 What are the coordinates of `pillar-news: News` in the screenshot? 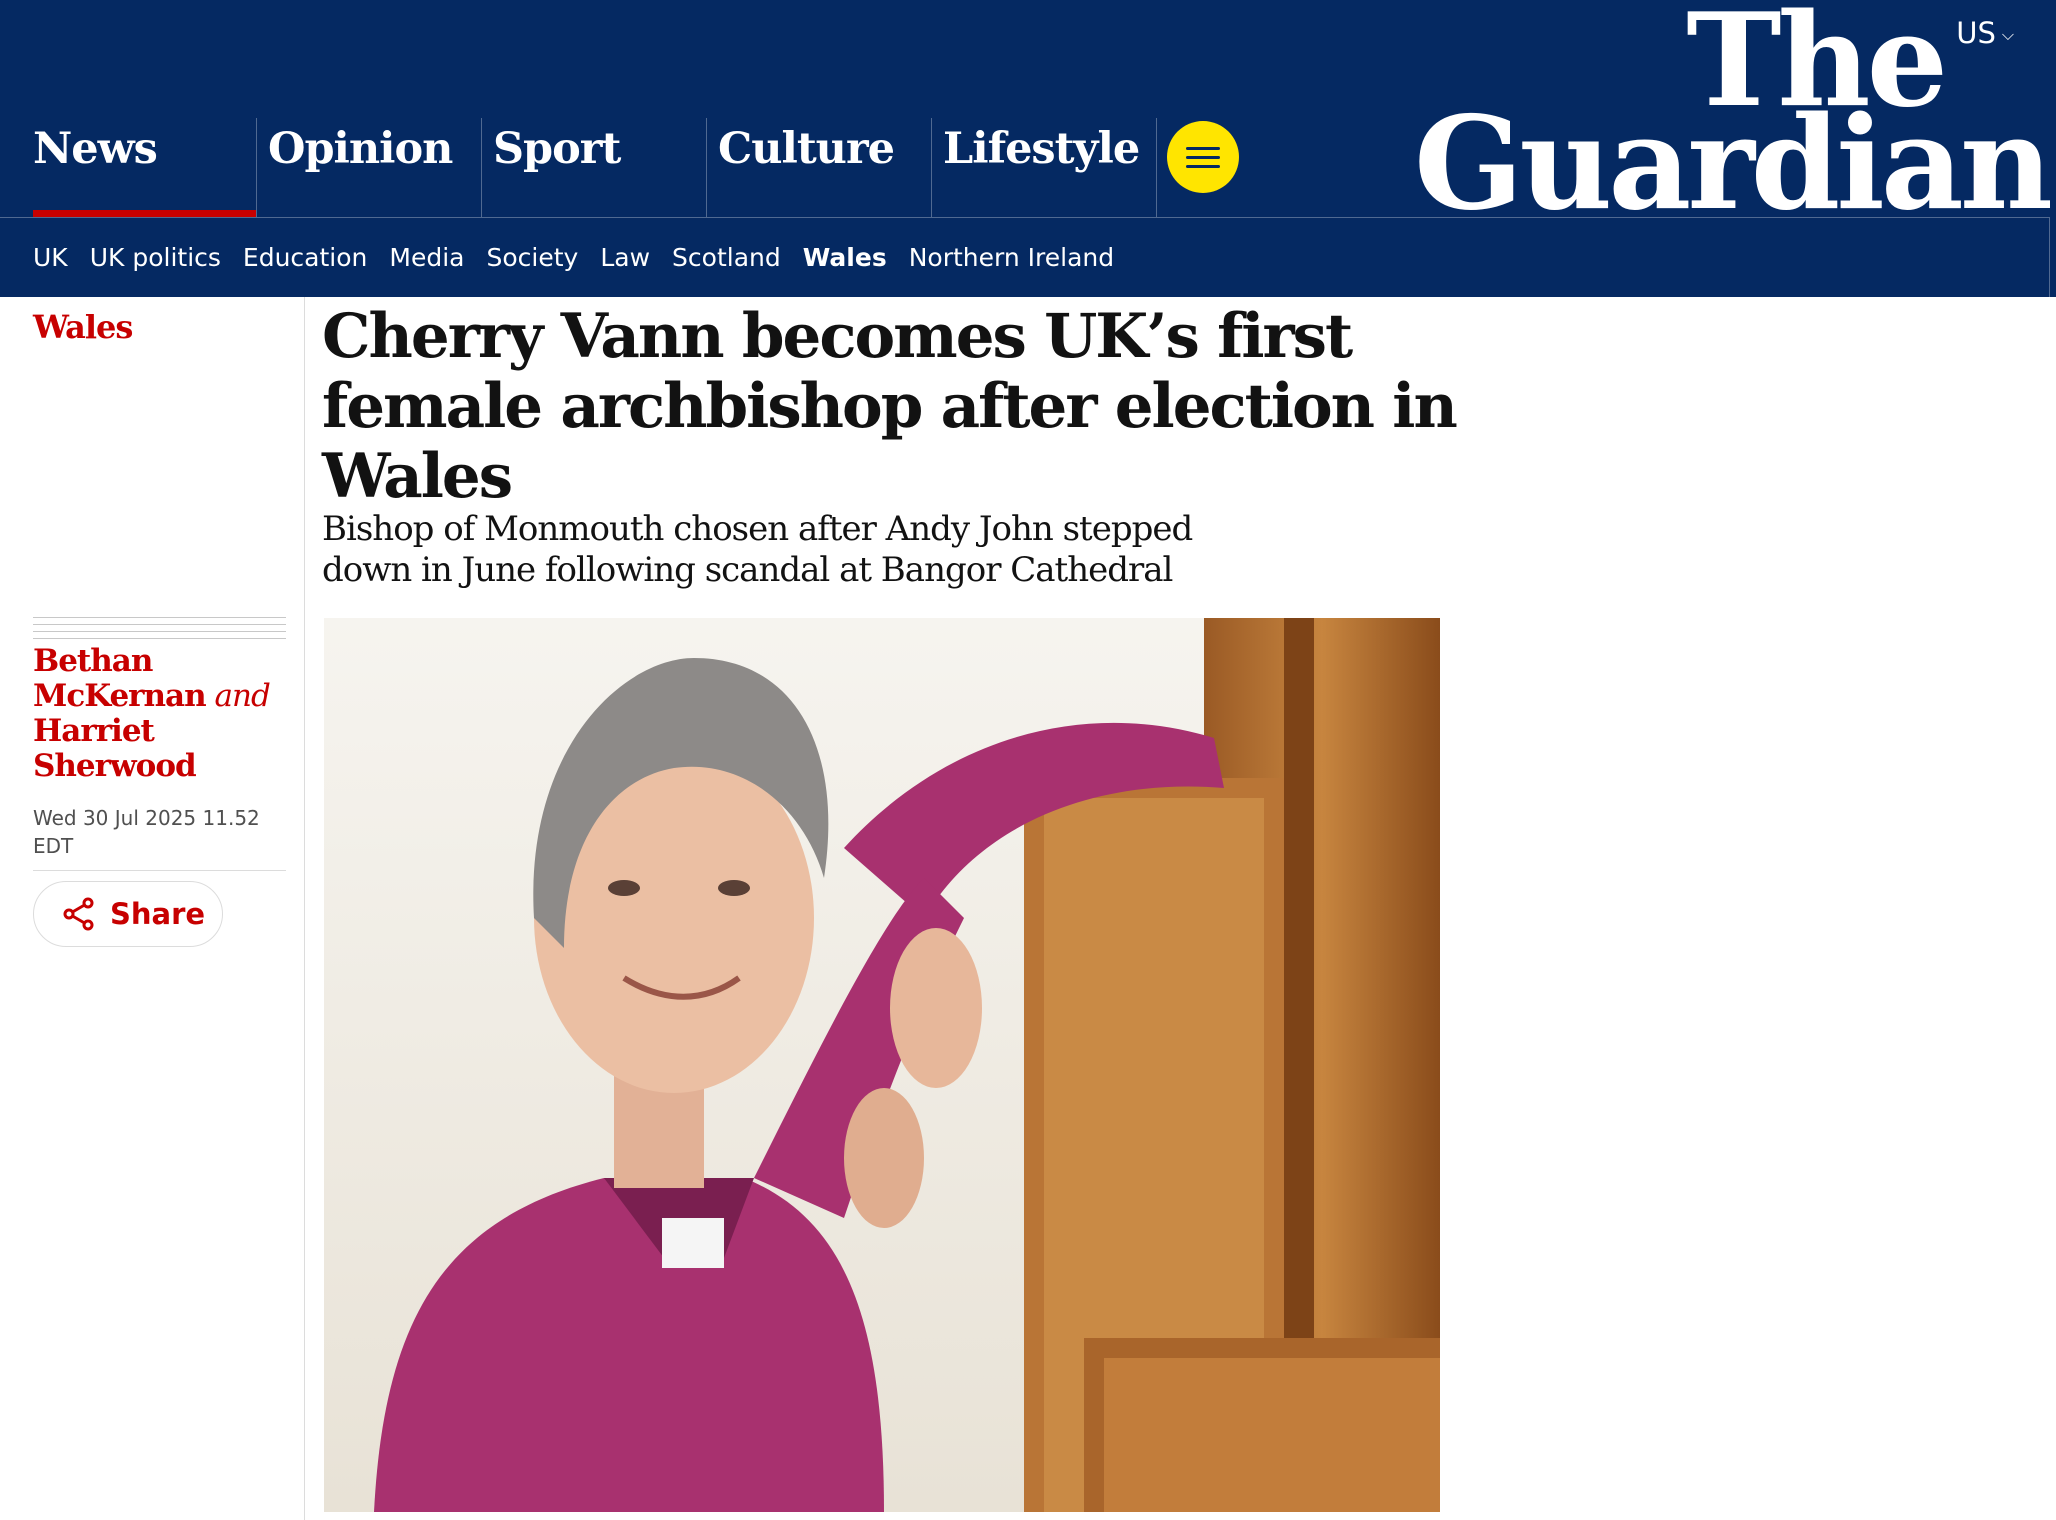 It's located at (128, 168).